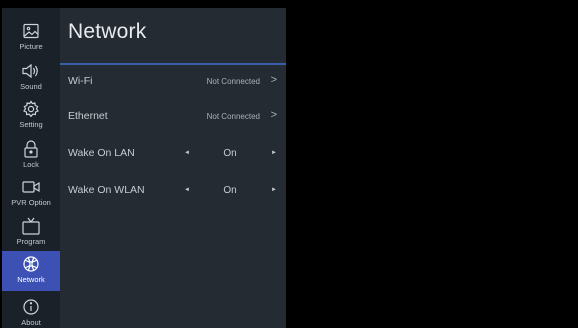 The height and width of the screenshot is (328, 578). What do you see at coordinates (31, 124) in the screenshot?
I see `sidebar-item-label: Setting` at bounding box center [31, 124].